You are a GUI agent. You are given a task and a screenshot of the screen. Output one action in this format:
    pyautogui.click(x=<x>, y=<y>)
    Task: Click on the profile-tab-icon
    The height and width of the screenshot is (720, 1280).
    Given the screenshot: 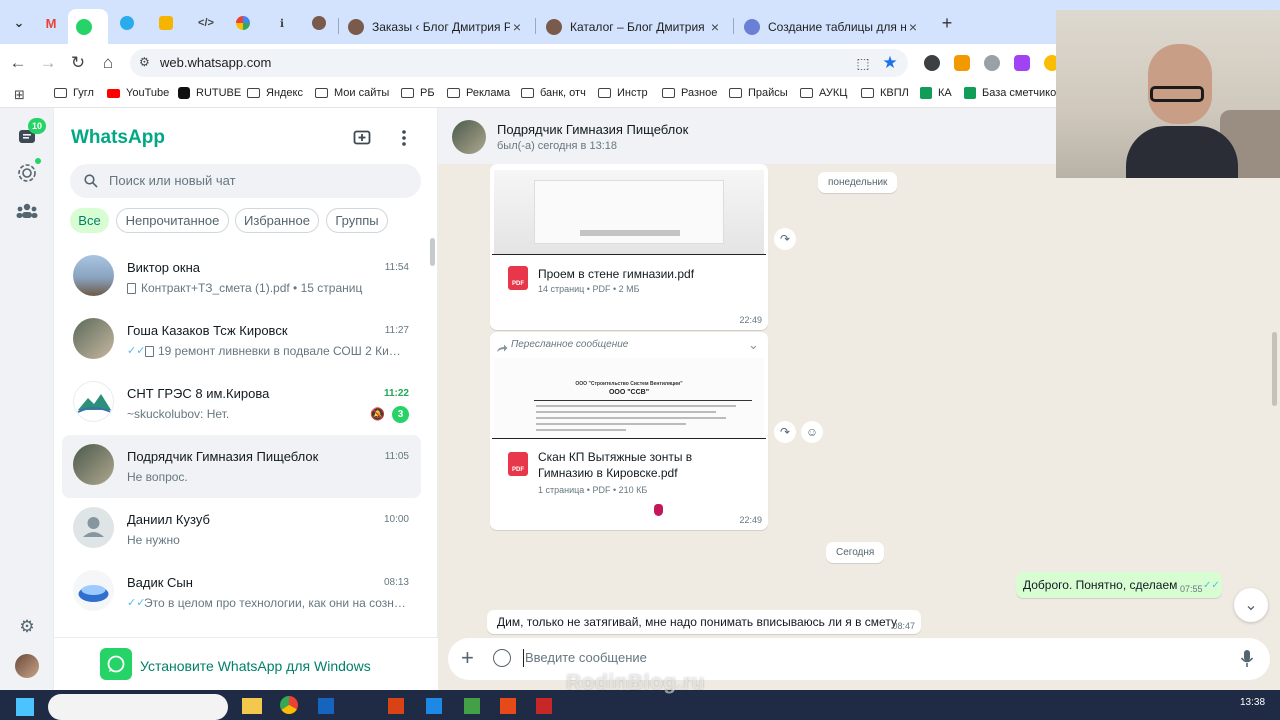 What is the action you would take?
    pyautogui.click(x=319, y=23)
    